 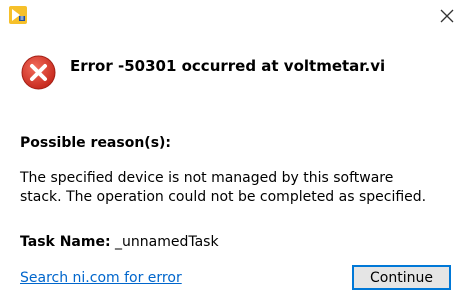 I want to click on task-name-row: Task Name: _unnamedTask, so click(x=119, y=242).